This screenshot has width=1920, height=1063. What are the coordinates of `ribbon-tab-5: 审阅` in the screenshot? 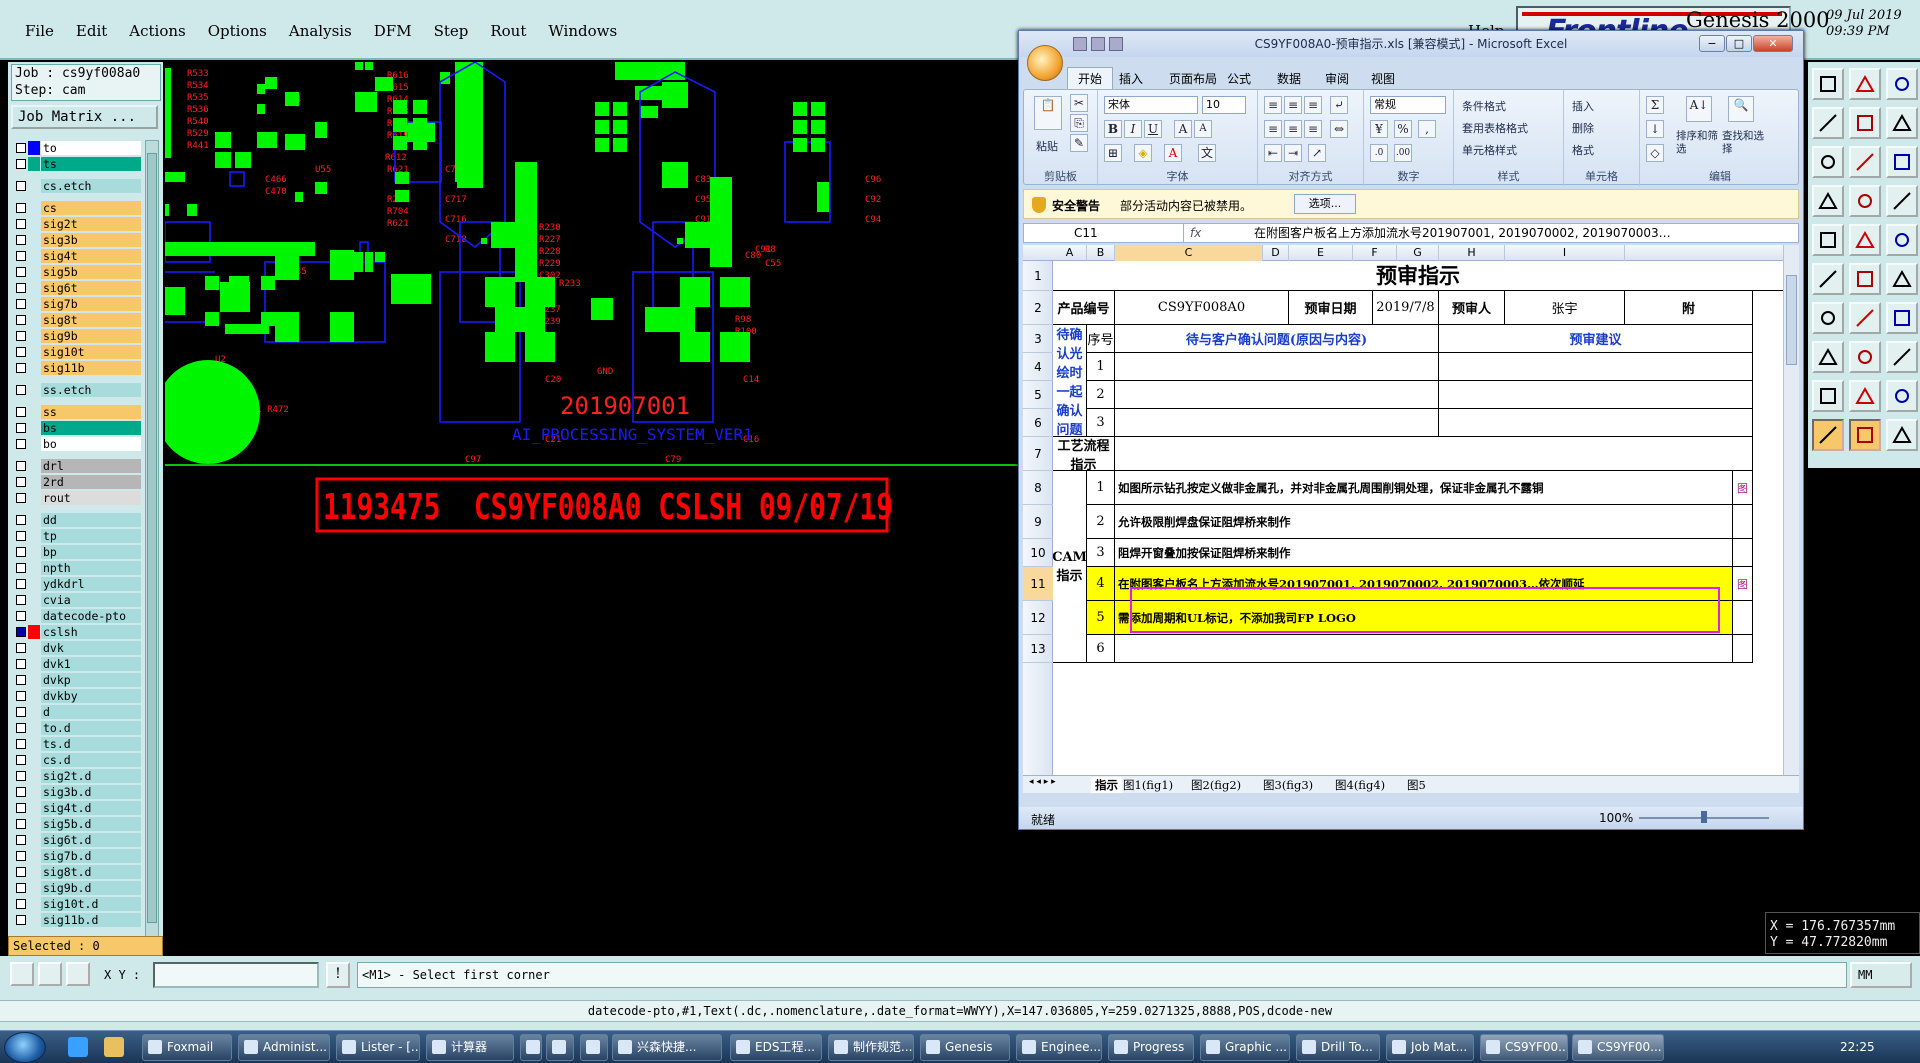 It's located at (1337, 78).